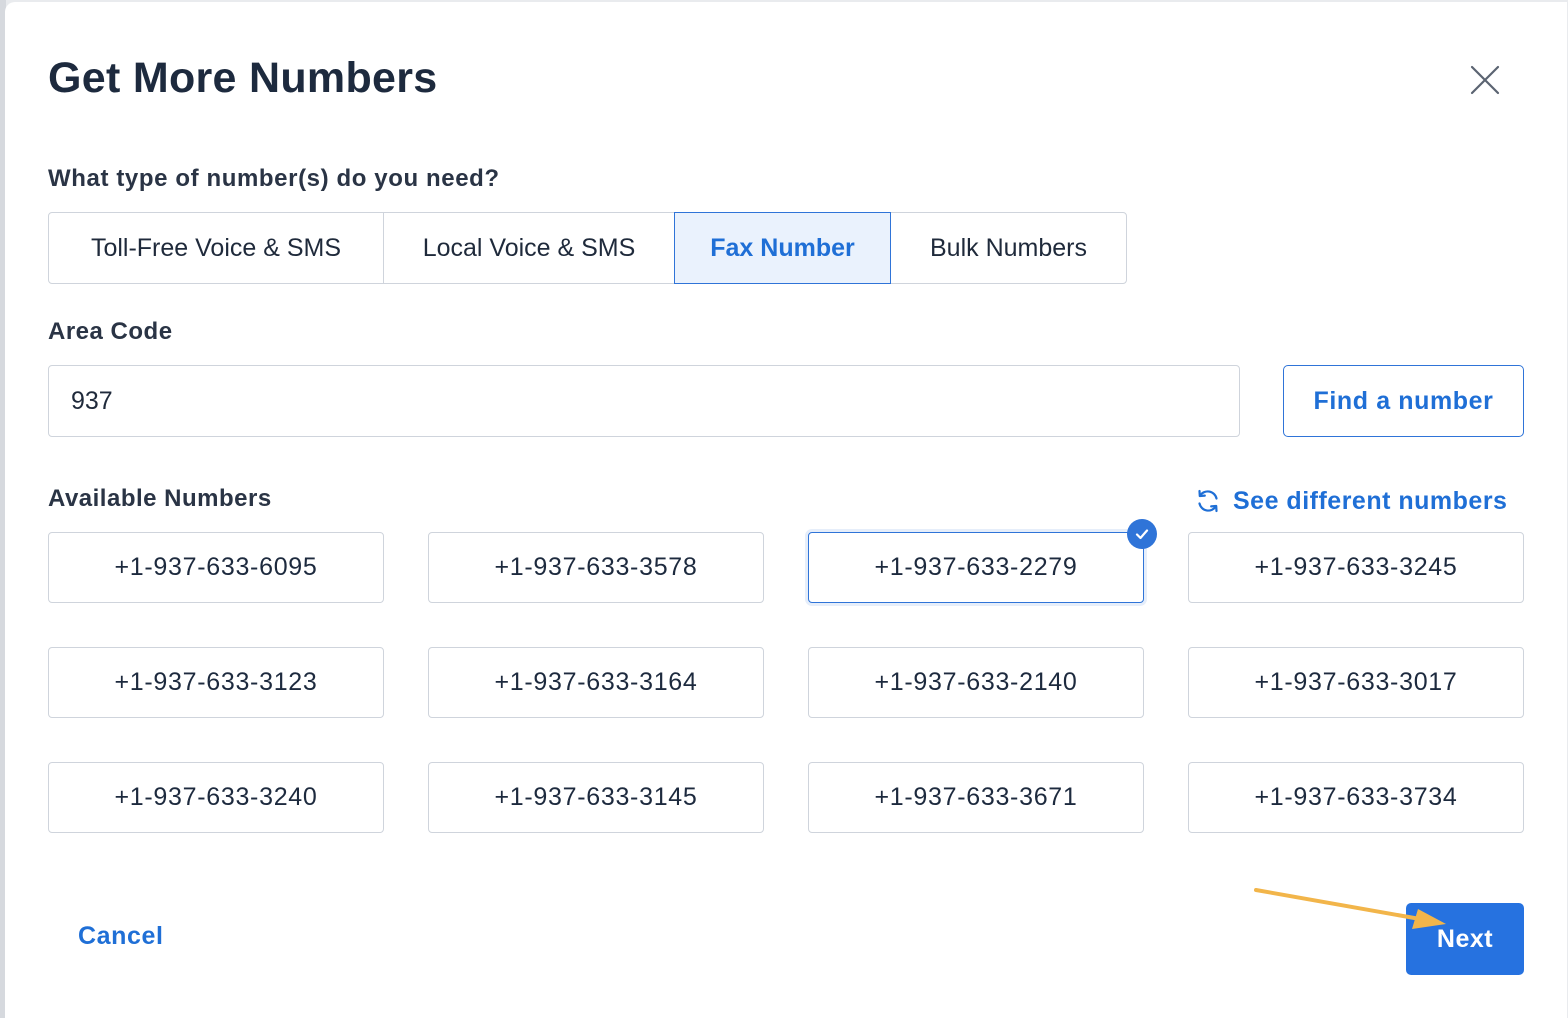  What do you see at coordinates (1142, 534) in the screenshot?
I see `checkmark-icon` at bounding box center [1142, 534].